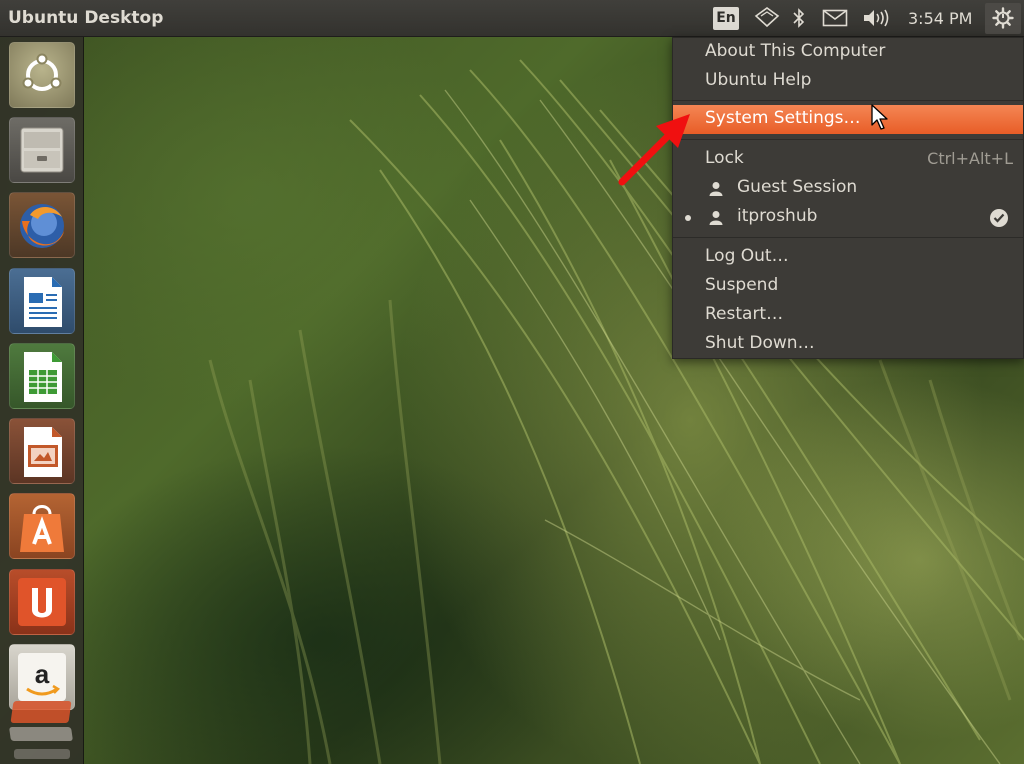  I want to click on top-panel: Ubuntu Desktop En 3:54 PM, so click(512, 18).